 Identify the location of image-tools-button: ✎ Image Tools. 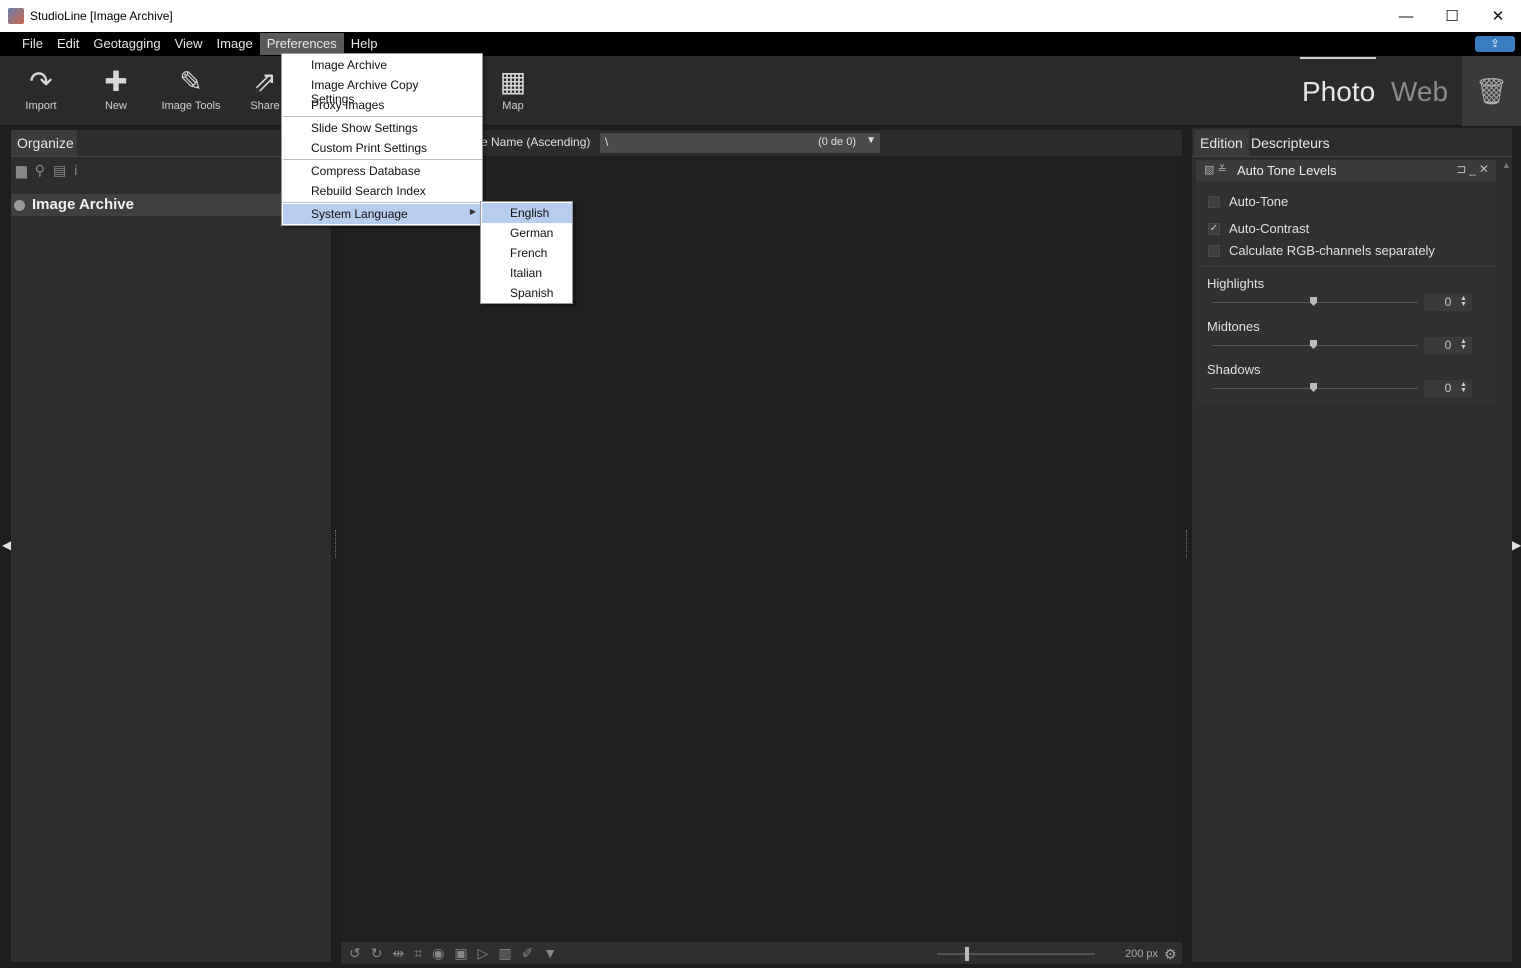
(191, 87).